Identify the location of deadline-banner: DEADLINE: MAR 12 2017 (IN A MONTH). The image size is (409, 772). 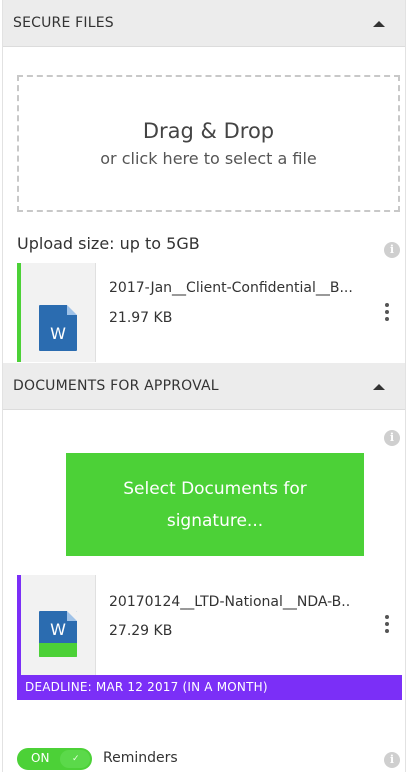
(211, 687).